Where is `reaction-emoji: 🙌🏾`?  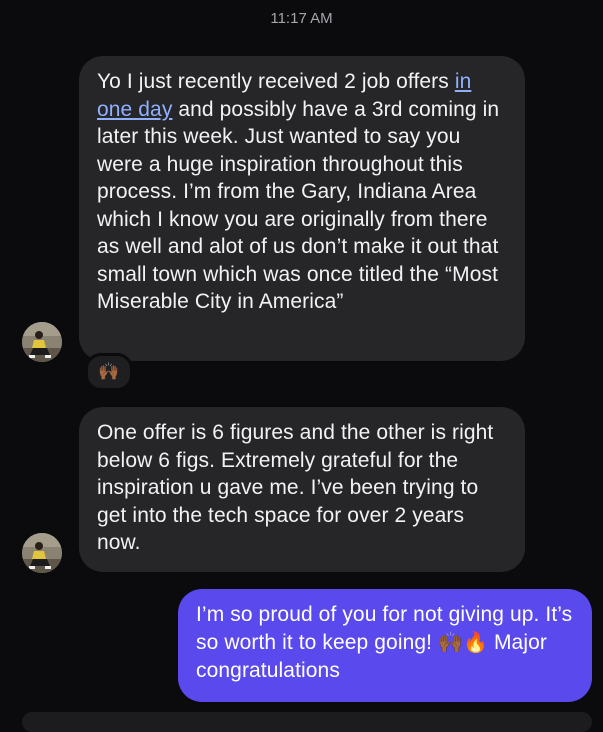 reaction-emoji: 🙌🏾 is located at coordinates (109, 371).